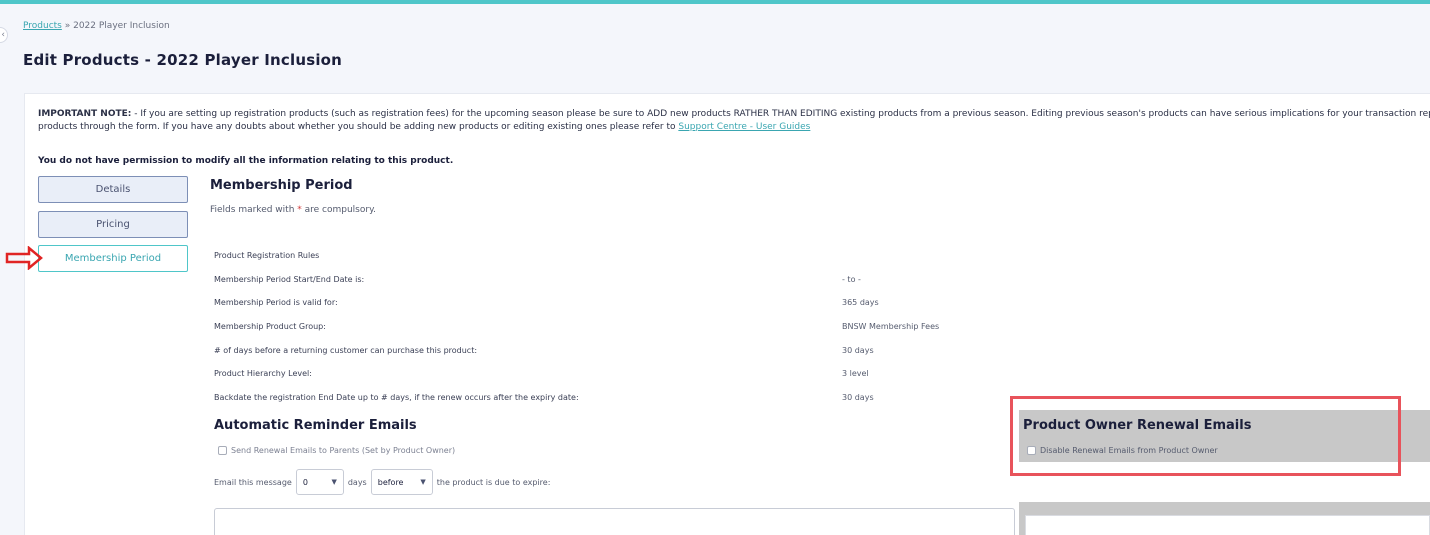 The height and width of the screenshot is (535, 1430). What do you see at coordinates (744, 127) in the screenshot?
I see `support-centre-link: Support Centre - User Guides` at bounding box center [744, 127].